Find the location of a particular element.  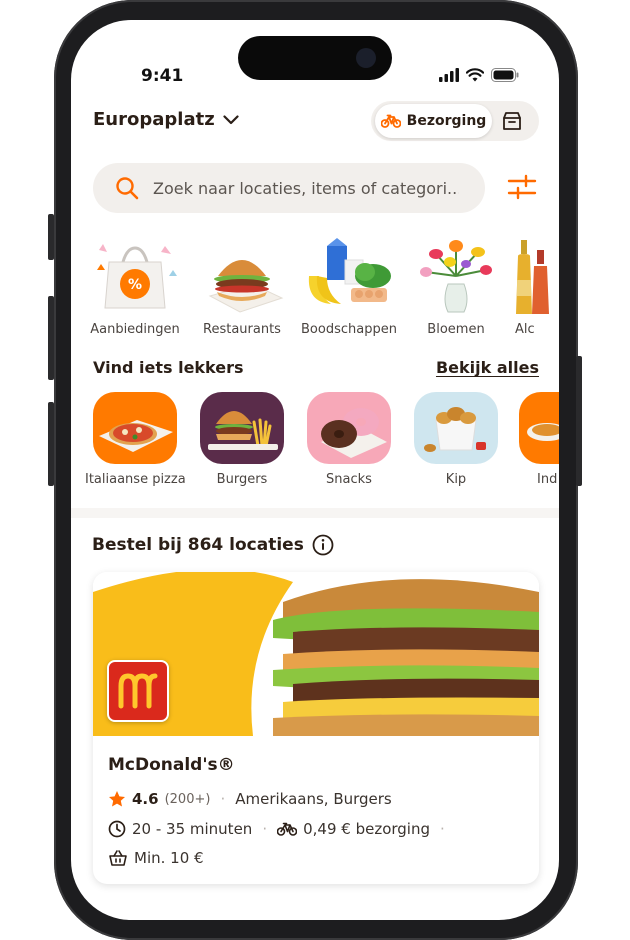

basket-icon is located at coordinates (118, 858).